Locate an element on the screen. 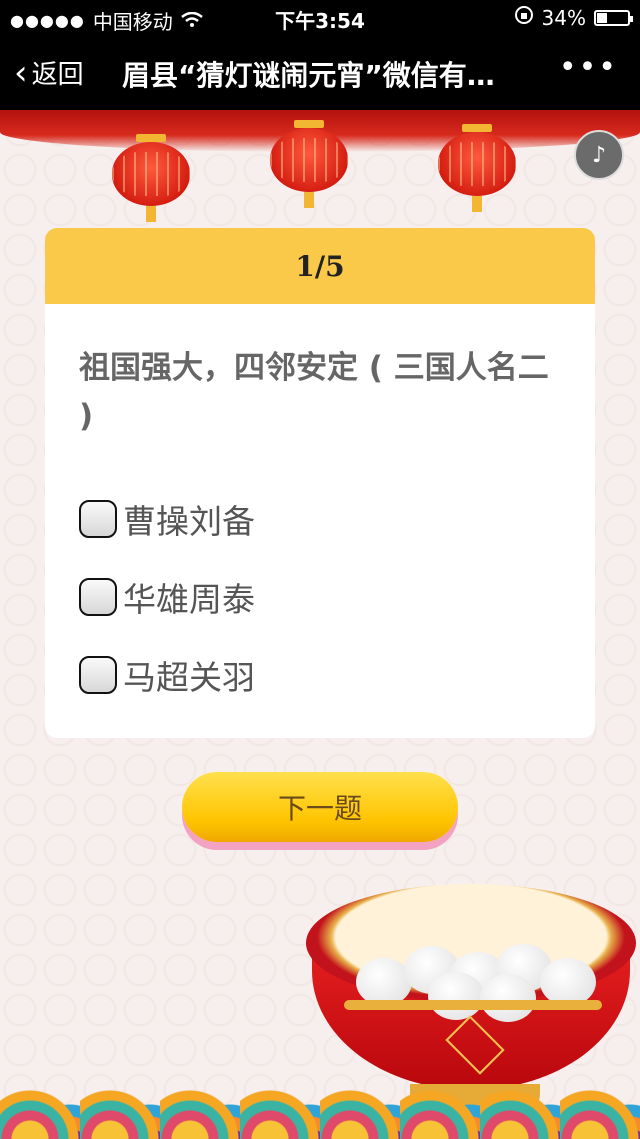 The width and height of the screenshot is (640, 1139). question-progress: 1/5 is located at coordinates (320, 266).